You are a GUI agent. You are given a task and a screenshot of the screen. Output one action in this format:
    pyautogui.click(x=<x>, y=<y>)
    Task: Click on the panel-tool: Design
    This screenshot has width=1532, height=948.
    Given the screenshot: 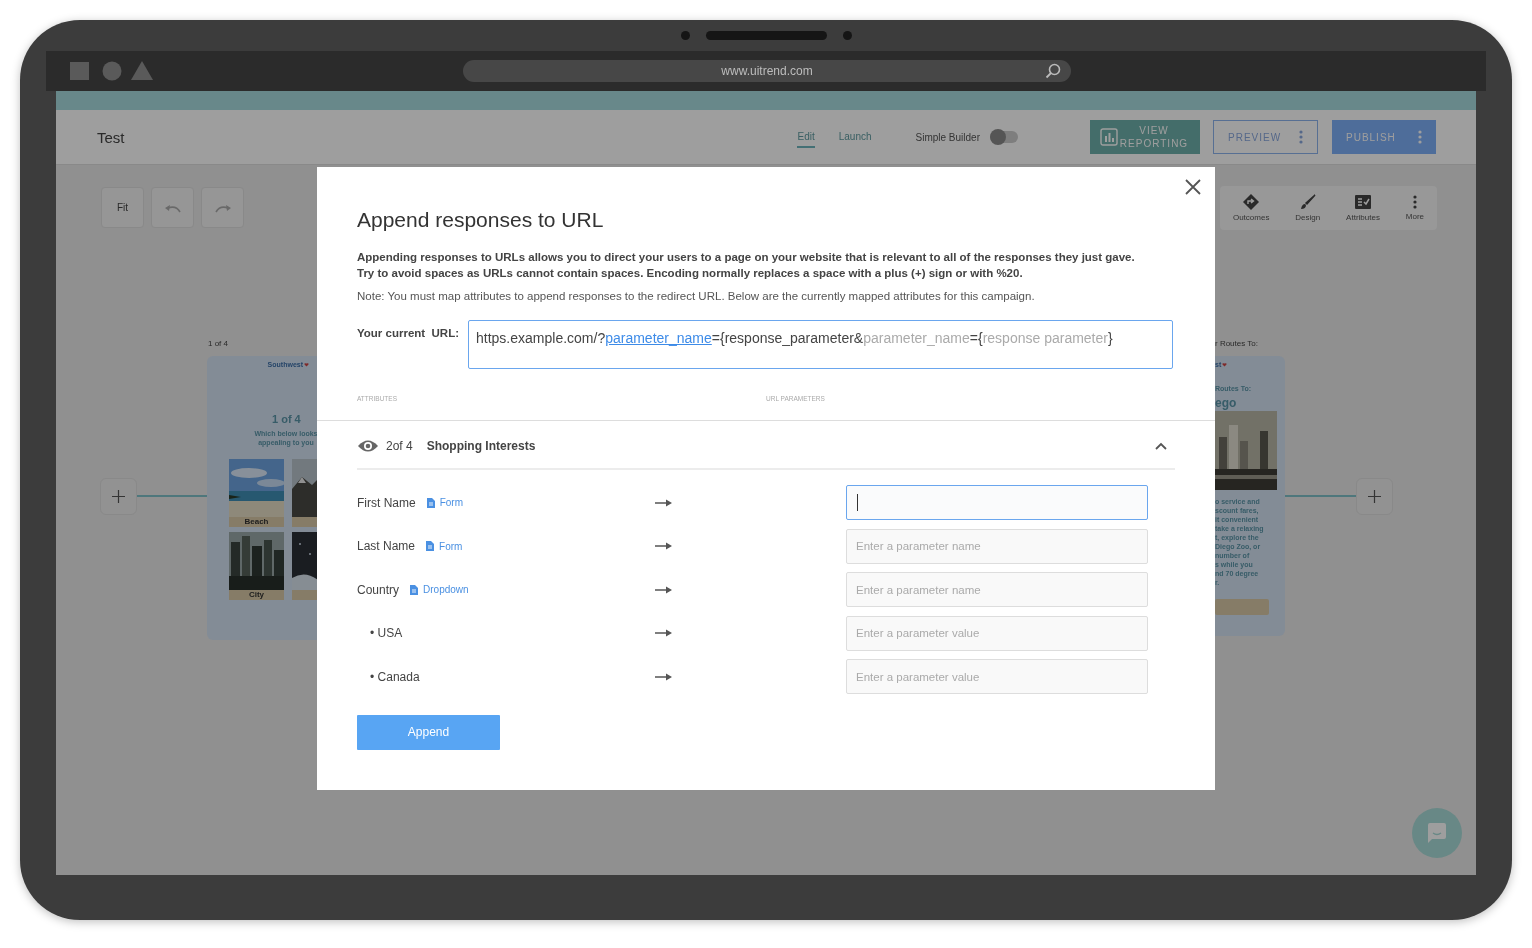 What is the action you would take?
    pyautogui.click(x=1308, y=208)
    